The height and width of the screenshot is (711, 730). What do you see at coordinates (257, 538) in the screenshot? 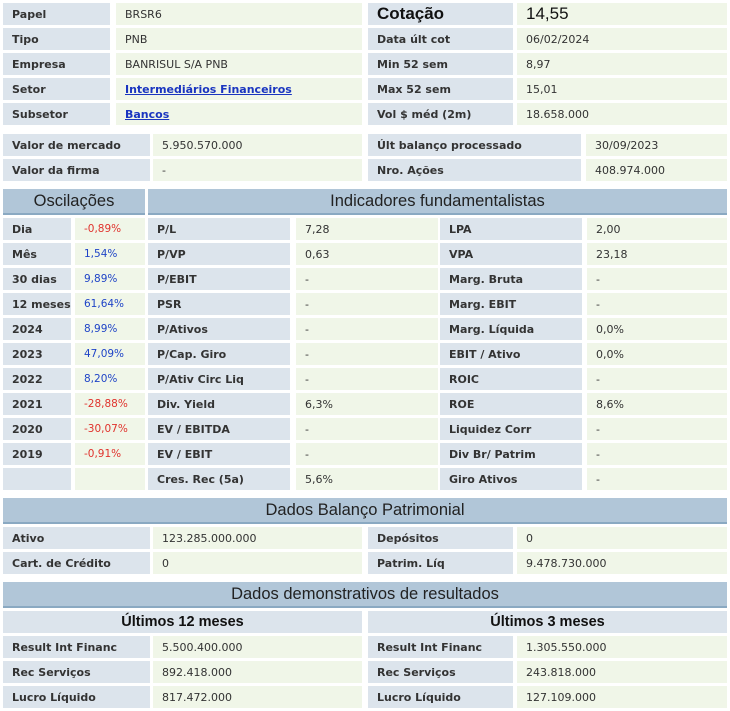
I see `ativo-value: 123.285.000.000` at bounding box center [257, 538].